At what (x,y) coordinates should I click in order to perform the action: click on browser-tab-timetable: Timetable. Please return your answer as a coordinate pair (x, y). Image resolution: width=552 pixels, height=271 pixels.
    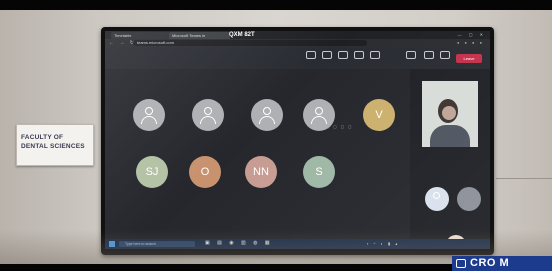
    Looking at the image, I should click on (140, 35).